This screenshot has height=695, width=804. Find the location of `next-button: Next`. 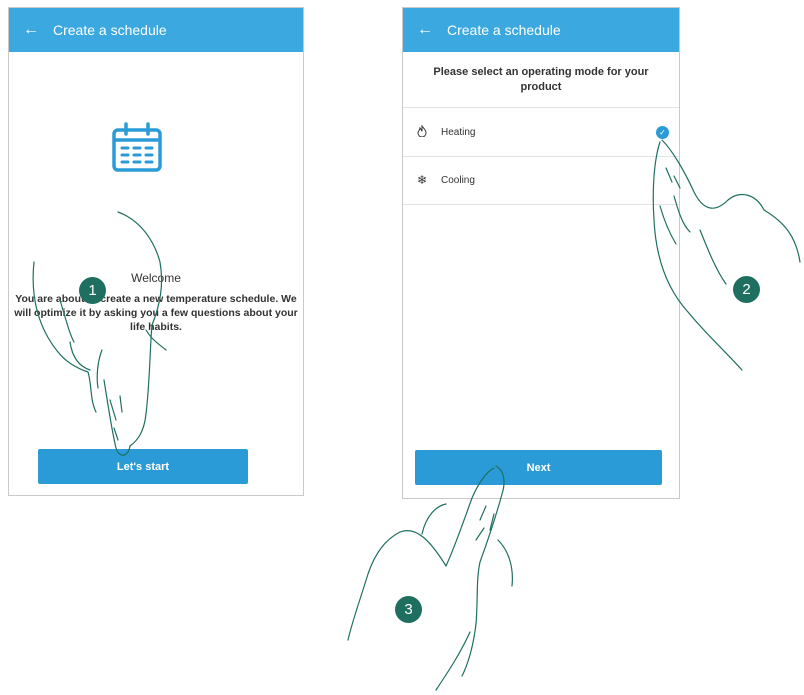

next-button: Next is located at coordinates (538, 467).